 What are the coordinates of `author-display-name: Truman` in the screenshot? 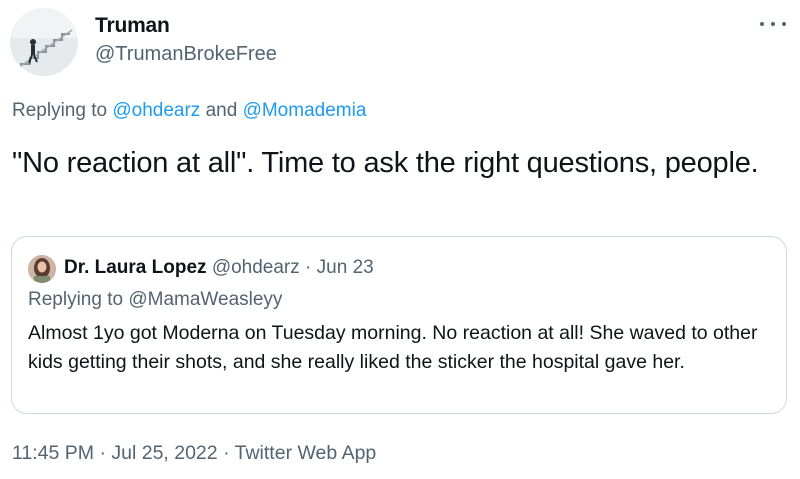 It's located at (132, 26).